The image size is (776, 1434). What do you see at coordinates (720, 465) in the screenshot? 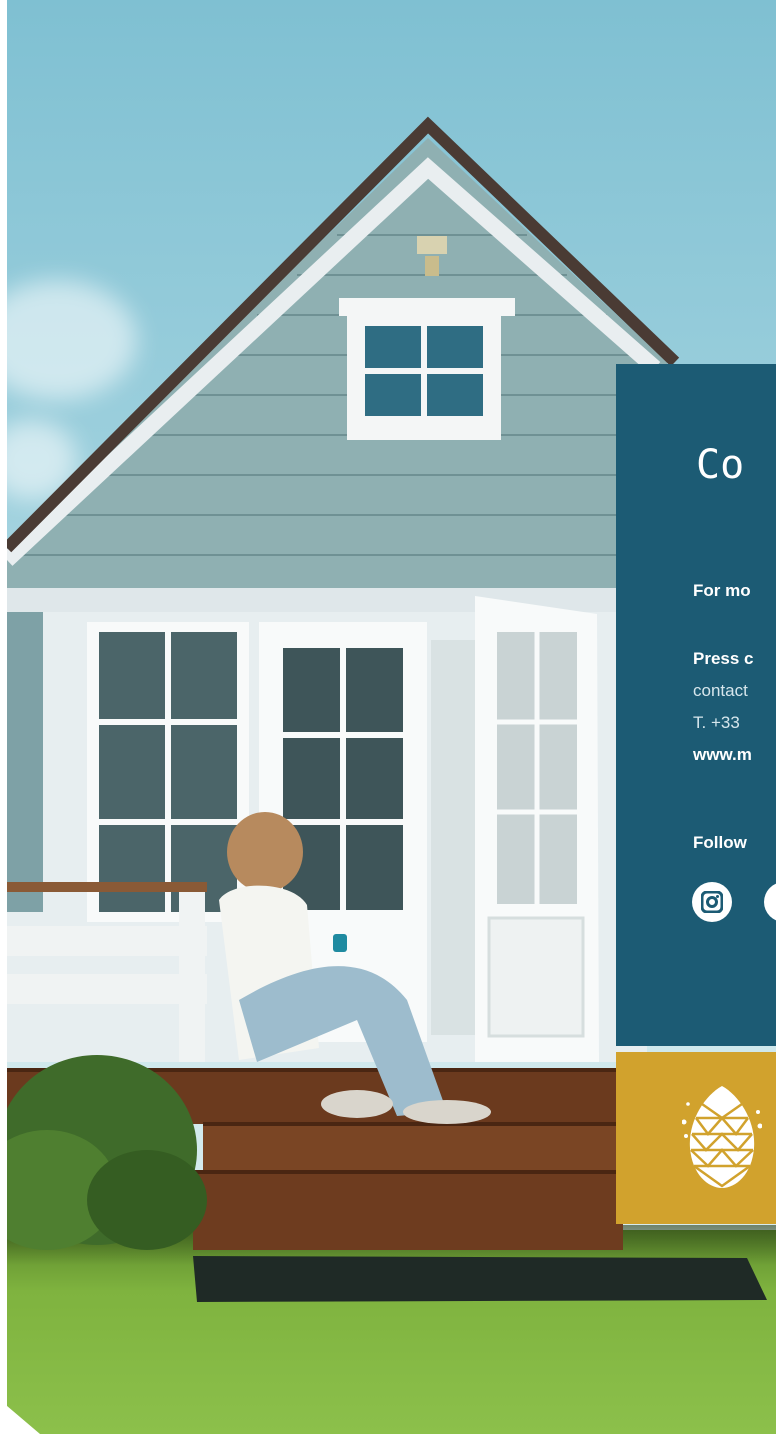
I see `contact-title: Co` at bounding box center [720, 465].